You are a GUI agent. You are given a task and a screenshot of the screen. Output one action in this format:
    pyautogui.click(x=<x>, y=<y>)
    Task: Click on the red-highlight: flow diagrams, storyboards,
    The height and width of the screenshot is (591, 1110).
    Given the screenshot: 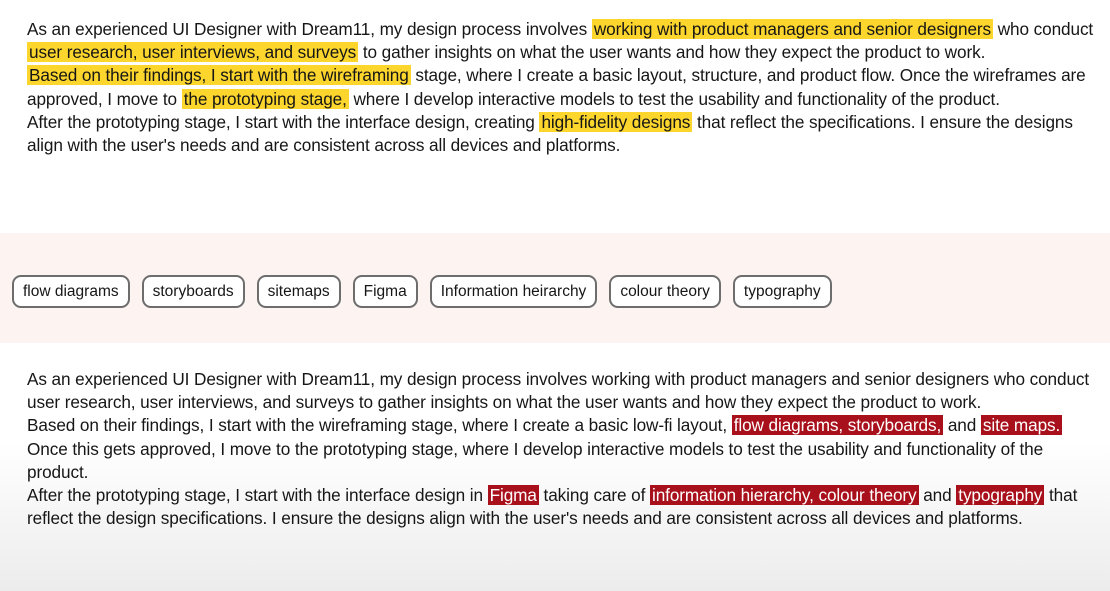 What is the action you would take?
    pyautogui.click(x=837, y=425)
    